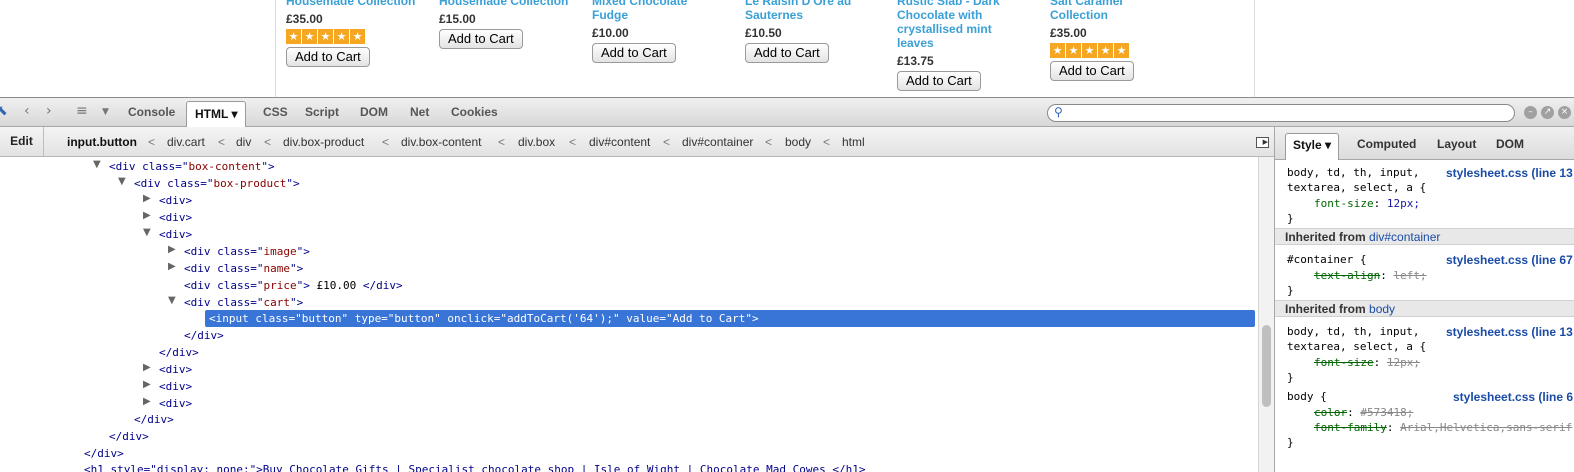 Image resolution: width=1574 pixels, height=472 pixels. What do you see at coordinates (1262, 142) in the screenshot?
I see `panel-toggle-icon: ▶` at bounding box center [1262, 142].